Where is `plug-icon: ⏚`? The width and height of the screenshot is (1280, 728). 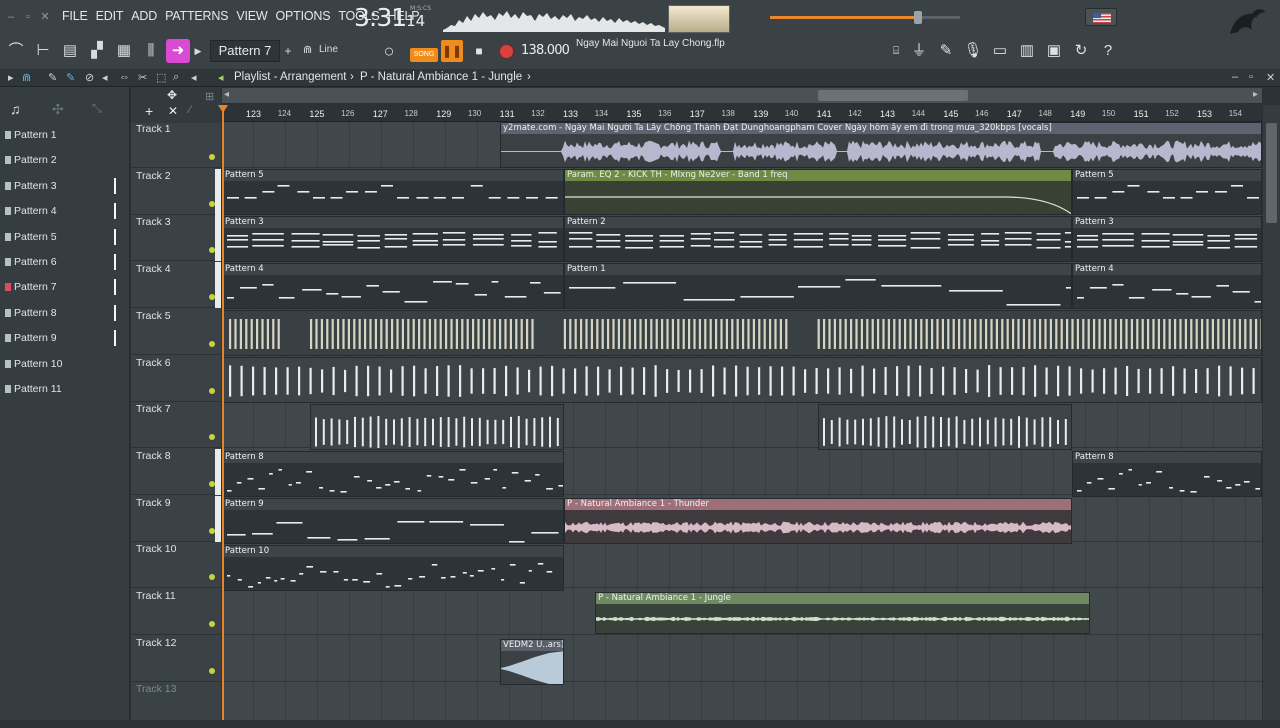
plug-icon: ⏚ is located at coordinates (919, 51).